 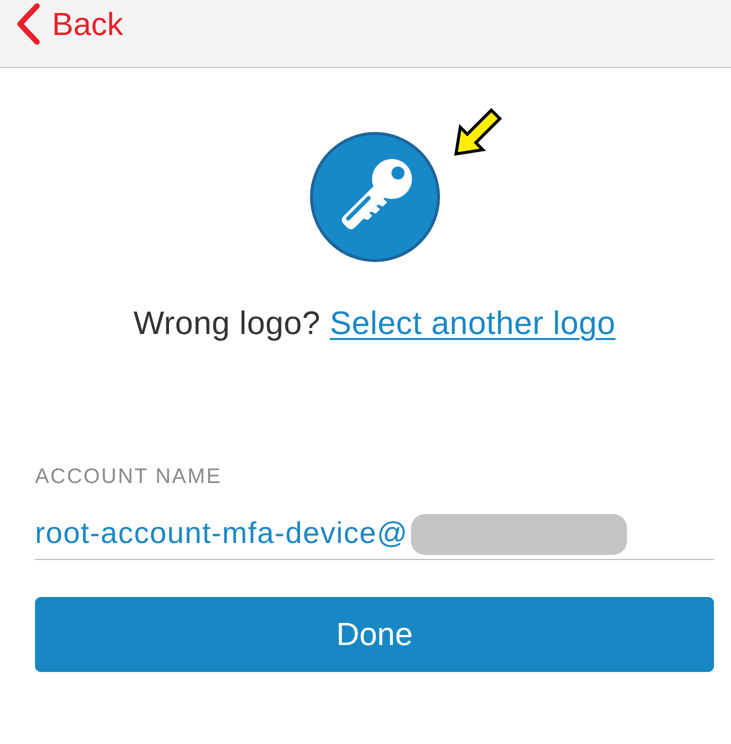 I want to click on logo-prompt: Wrong logo? Select another logo, so click(x=374, y=323).